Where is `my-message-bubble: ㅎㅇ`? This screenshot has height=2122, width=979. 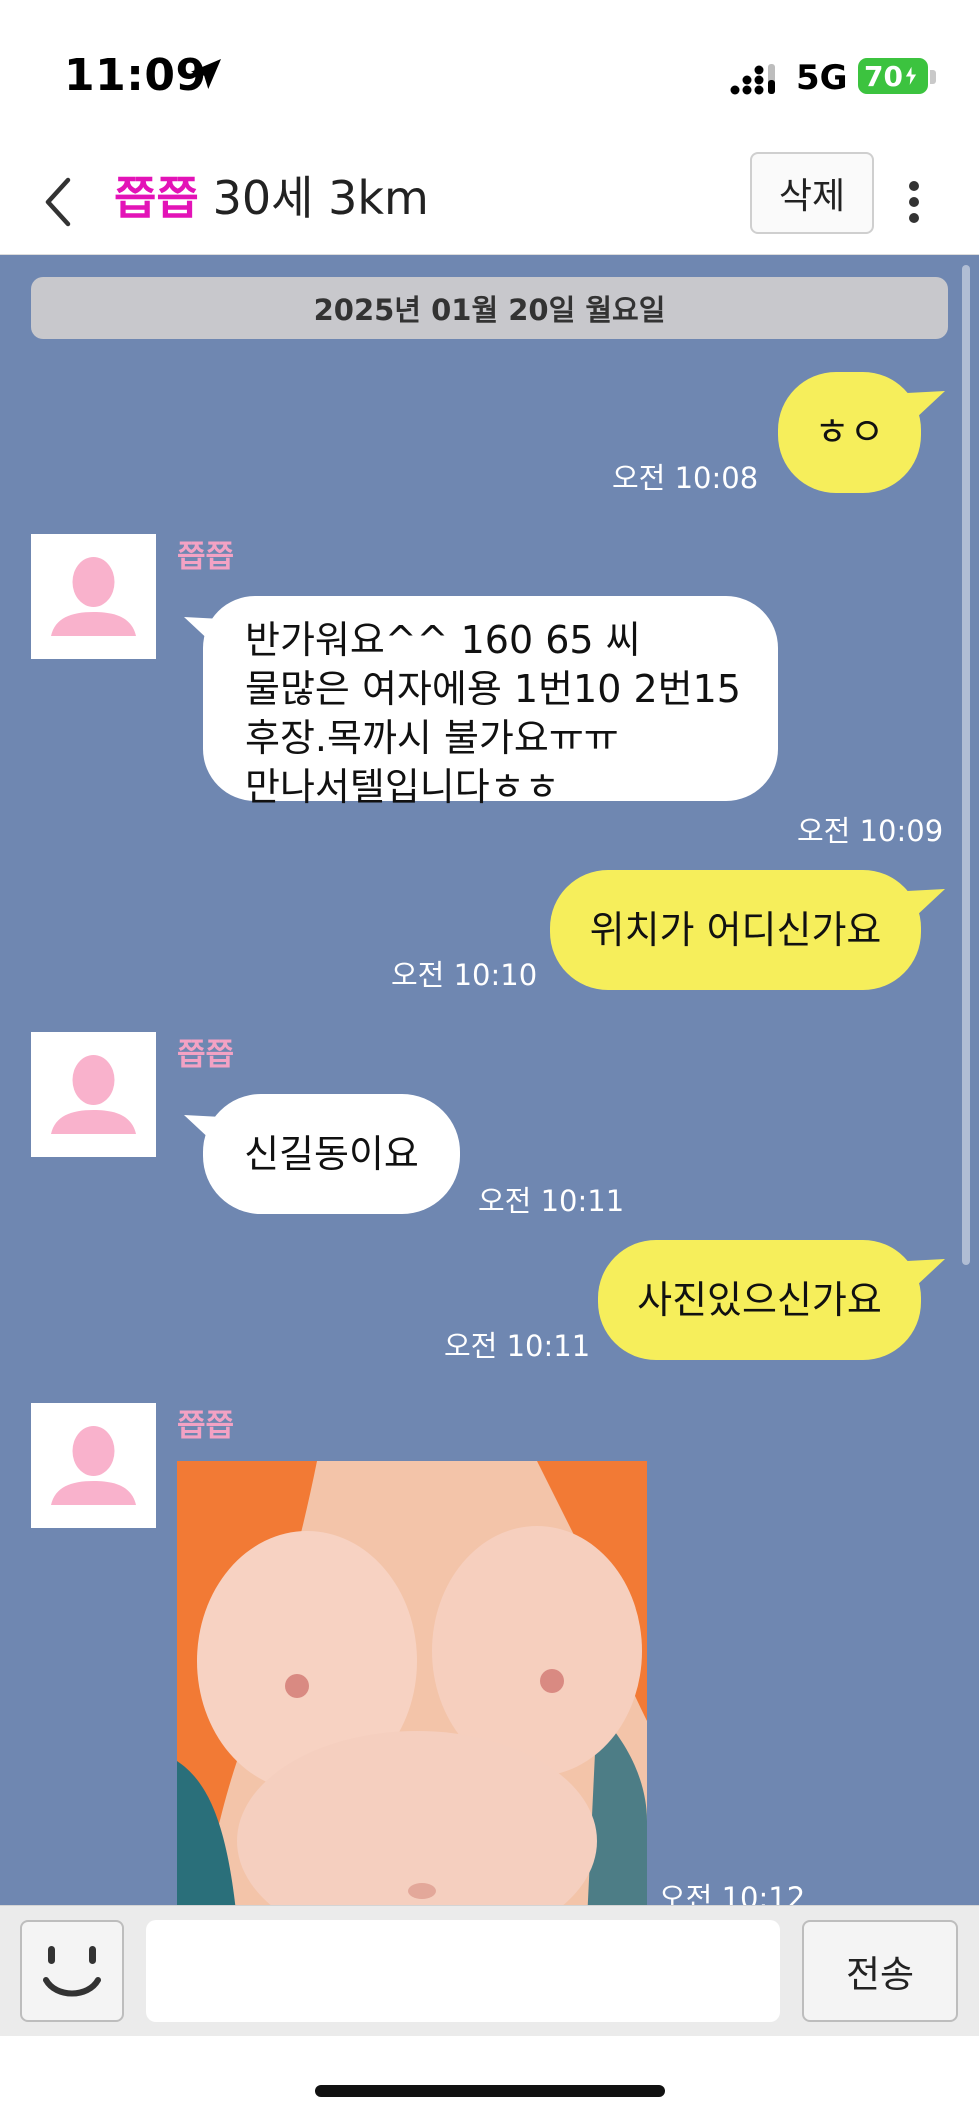 my-message-bubble: ㅎㅇ is located at coordinates (849, 432).